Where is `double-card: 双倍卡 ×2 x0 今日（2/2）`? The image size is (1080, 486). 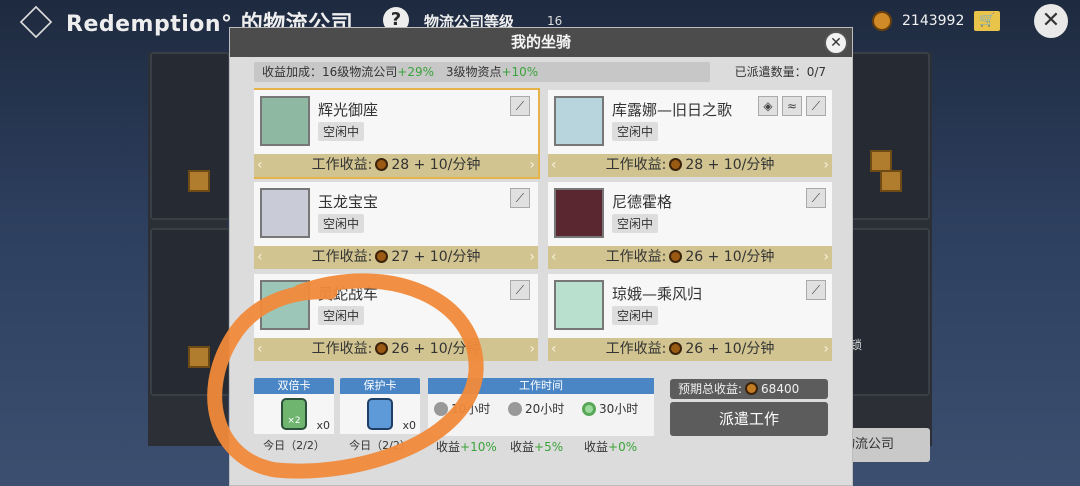
double-card: 双倍卡 ×2 x0 今日（2/2） is located at coordinates (294, 416).